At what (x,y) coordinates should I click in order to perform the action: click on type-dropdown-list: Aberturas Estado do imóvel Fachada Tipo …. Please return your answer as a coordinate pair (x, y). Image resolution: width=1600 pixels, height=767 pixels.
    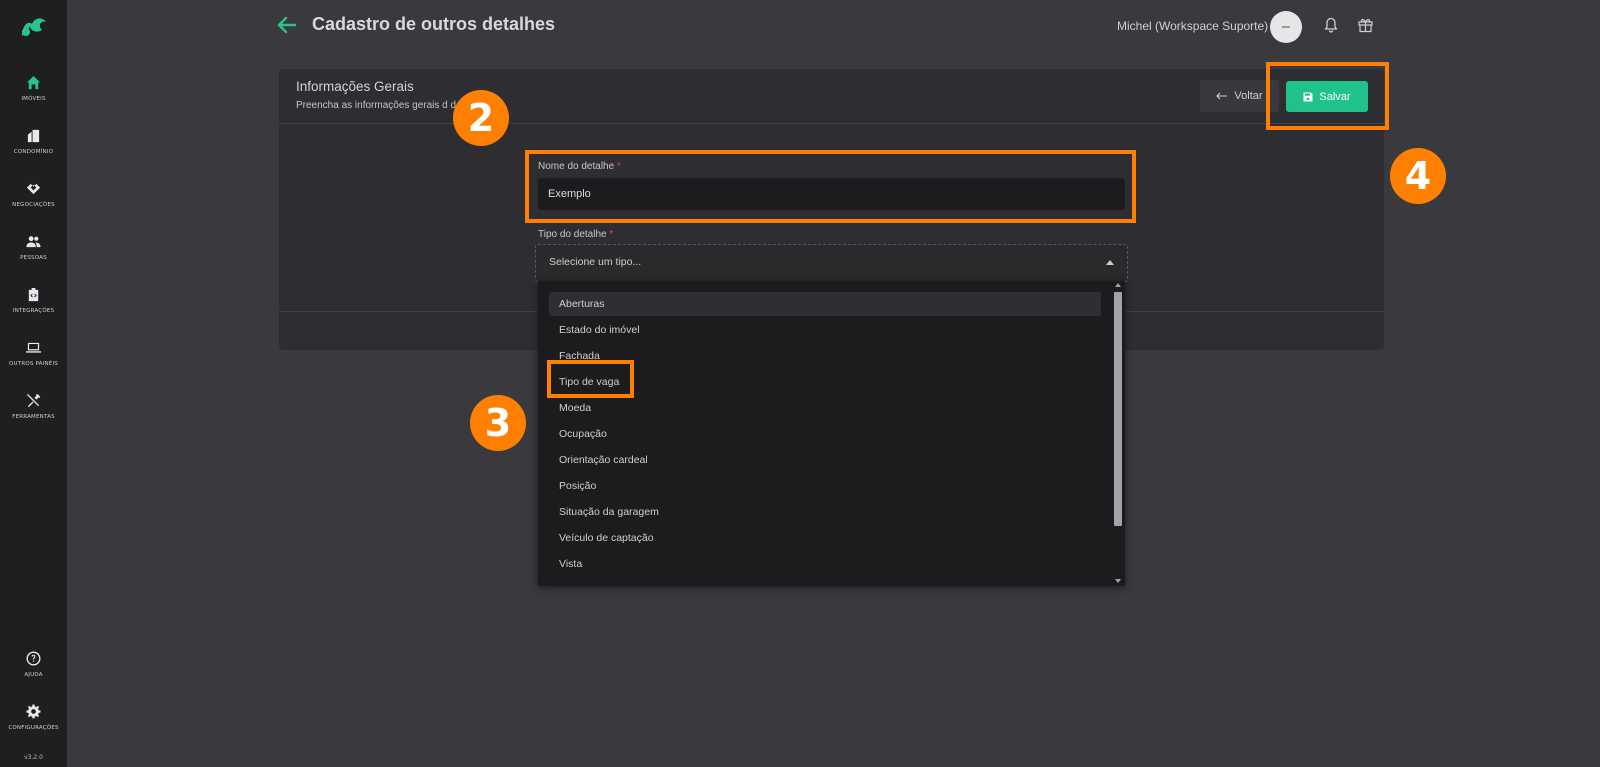
    Looking at the image, I should click on (831, 433).